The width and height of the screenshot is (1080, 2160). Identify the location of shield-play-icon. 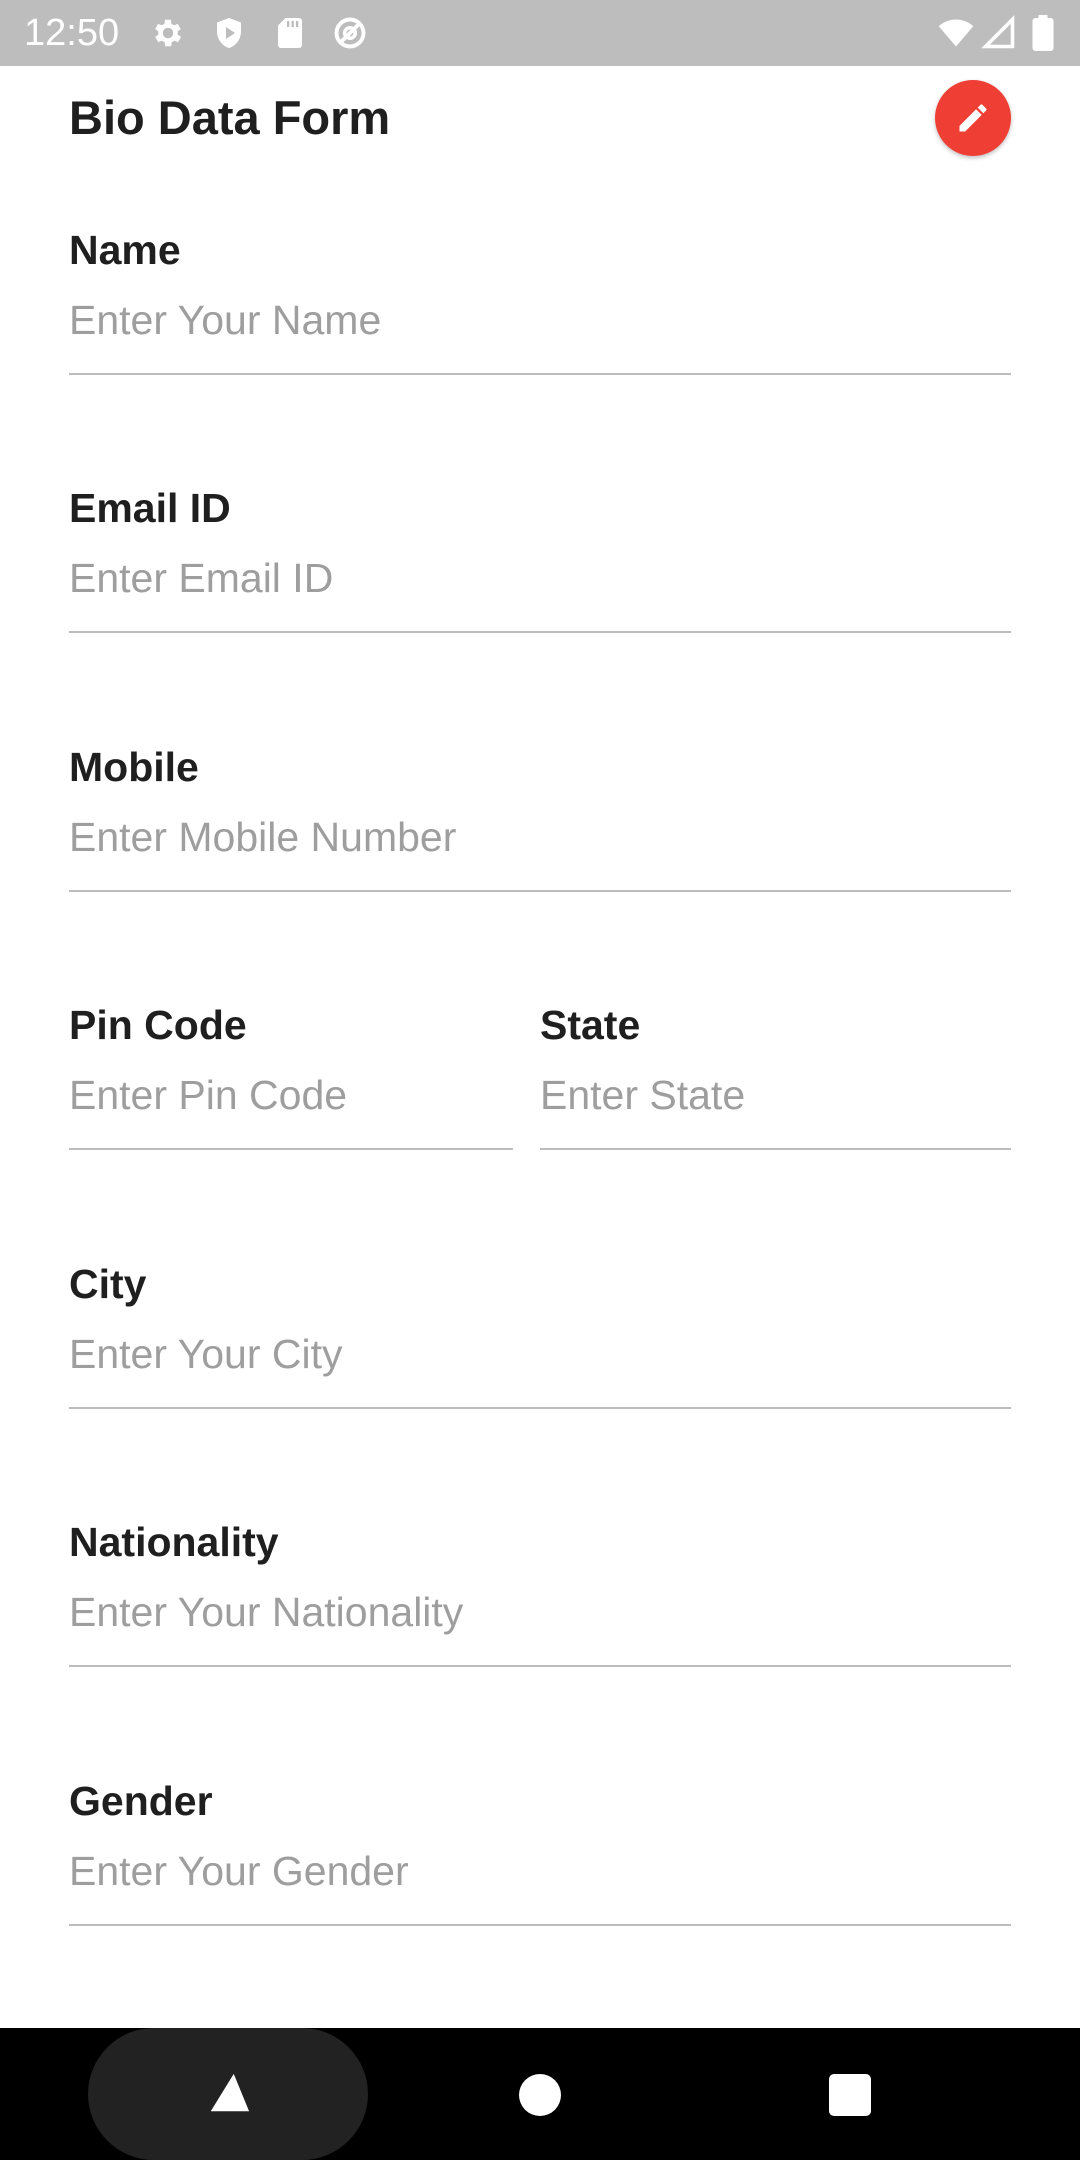
(229, 33).